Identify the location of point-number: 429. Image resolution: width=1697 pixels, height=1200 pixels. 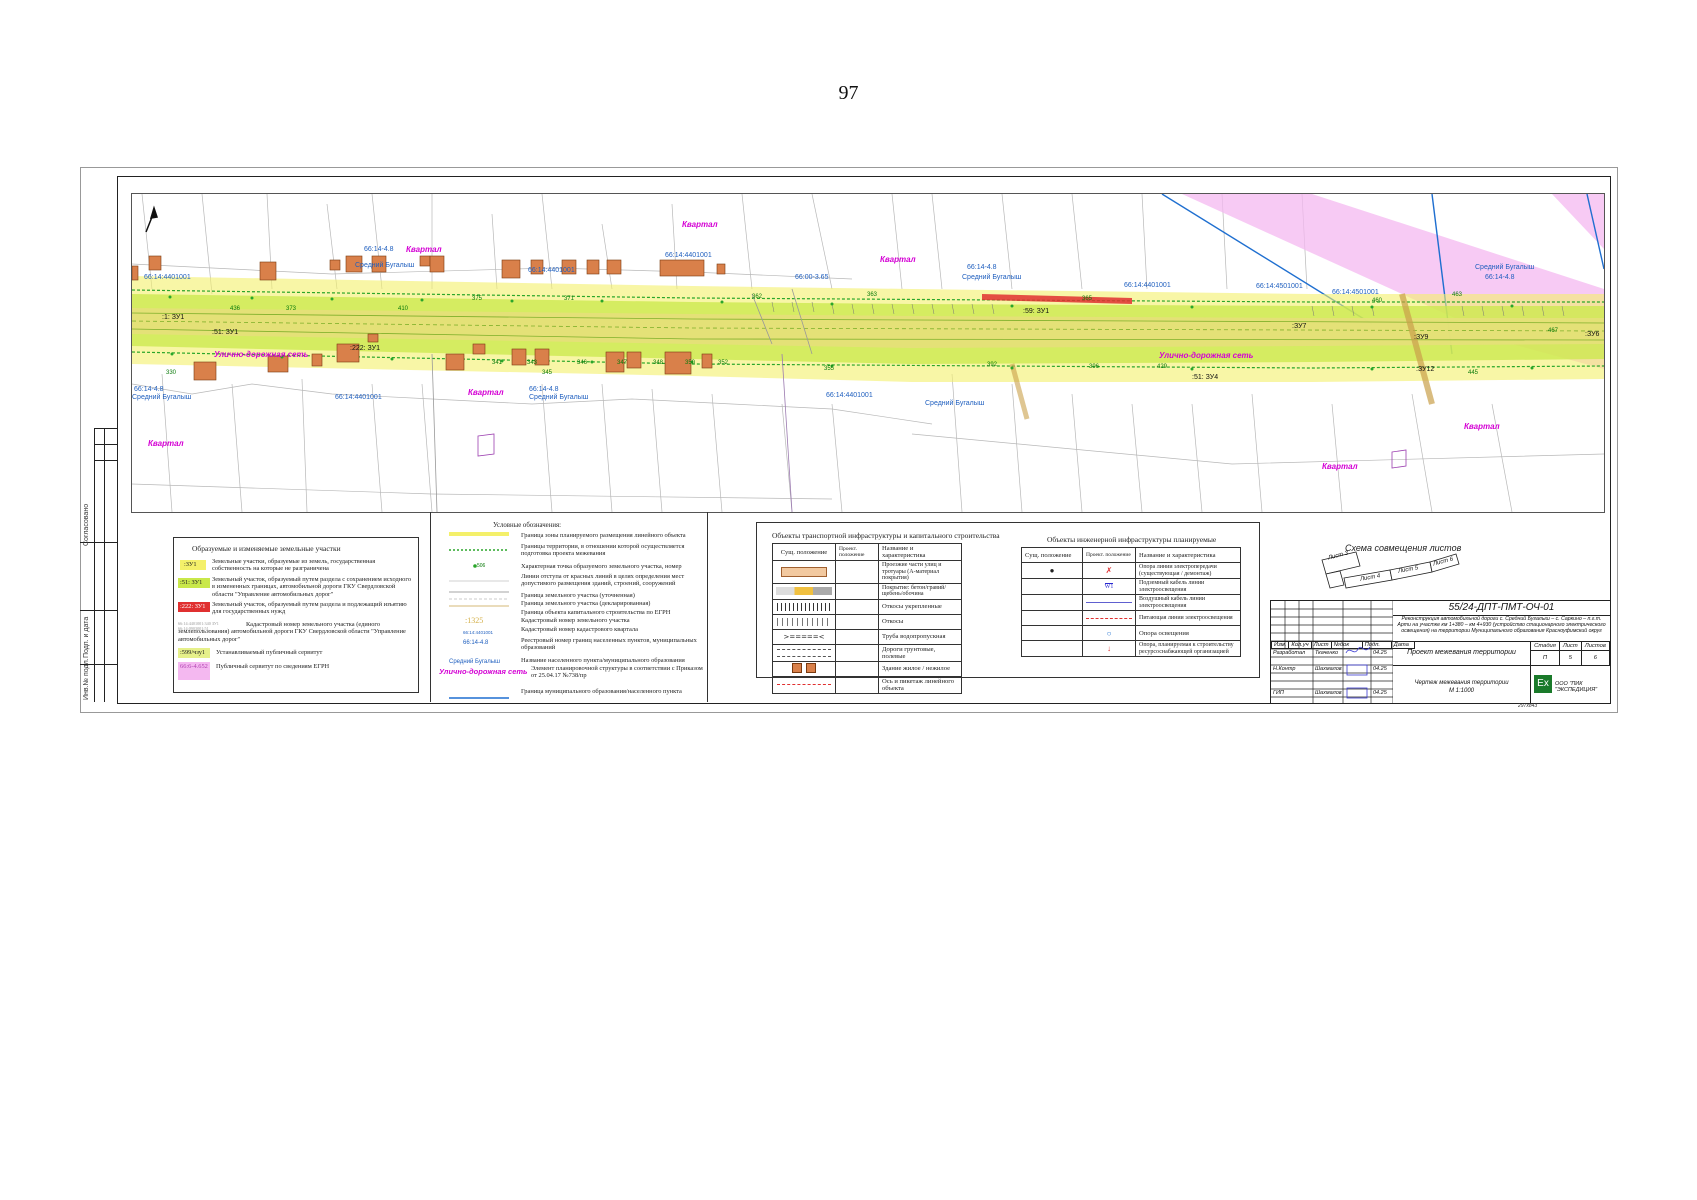
(1162, 367).